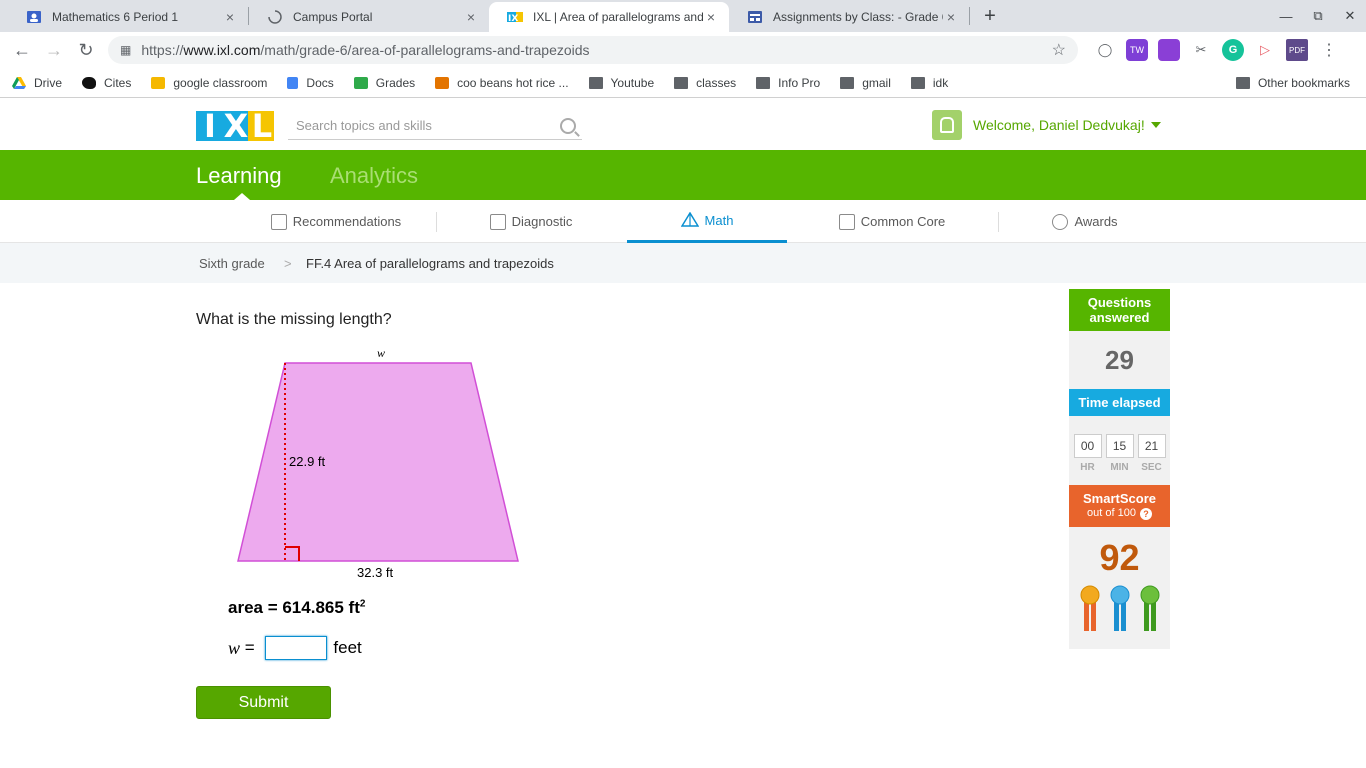 The image size is (1366, 768). I want to click on timer-minutes: 15, so click(1119, 446).